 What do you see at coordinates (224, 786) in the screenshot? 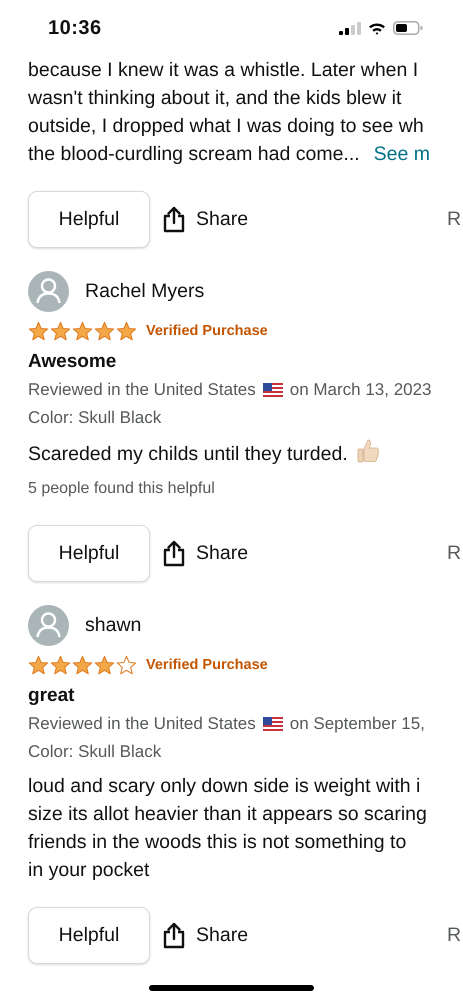
I see `review-text-line: loud and scary only down side is weight with i` at bounding box center [224, 786].